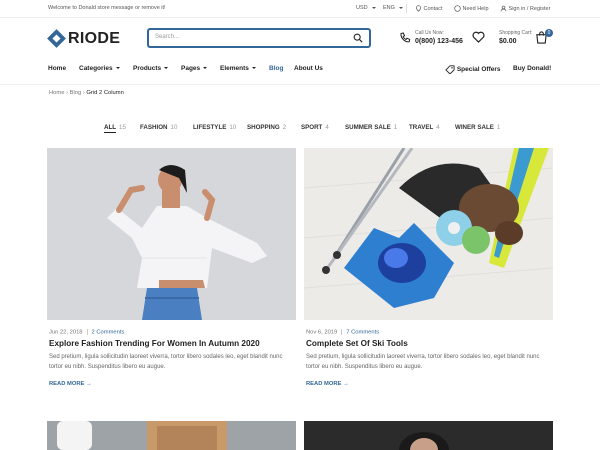 Image resolution: width=600 pixels, height=450 pixels. What do you see at coordinates (147, 68) in the screenshot?
I see `nav-label: Products` at bounding box center [147, 68].